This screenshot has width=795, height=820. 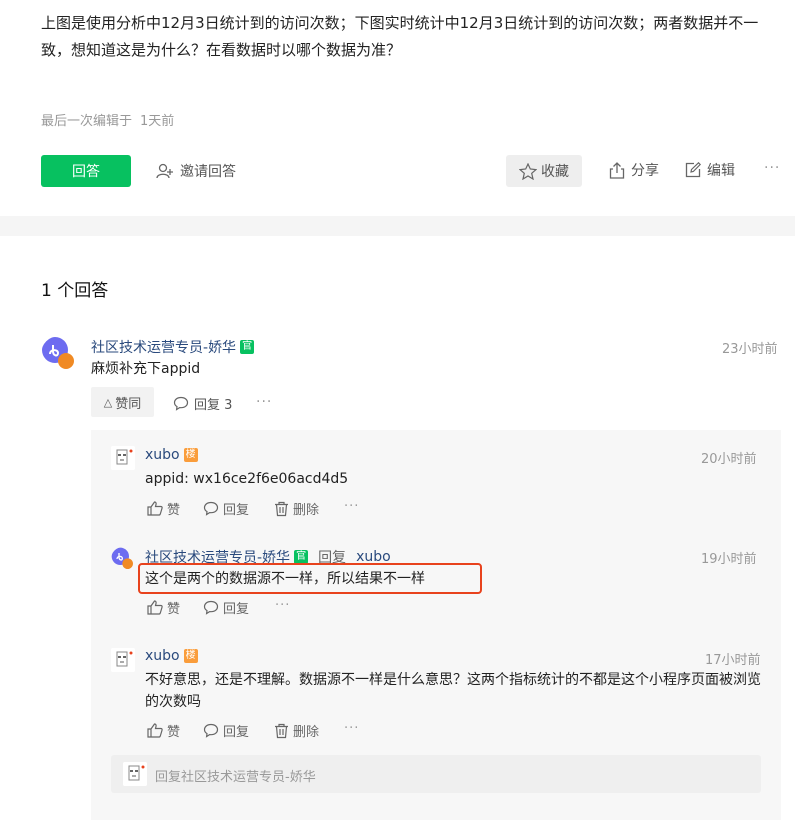 I want to click on reply-count-label: 回复 3, so click(x=213, y=405).